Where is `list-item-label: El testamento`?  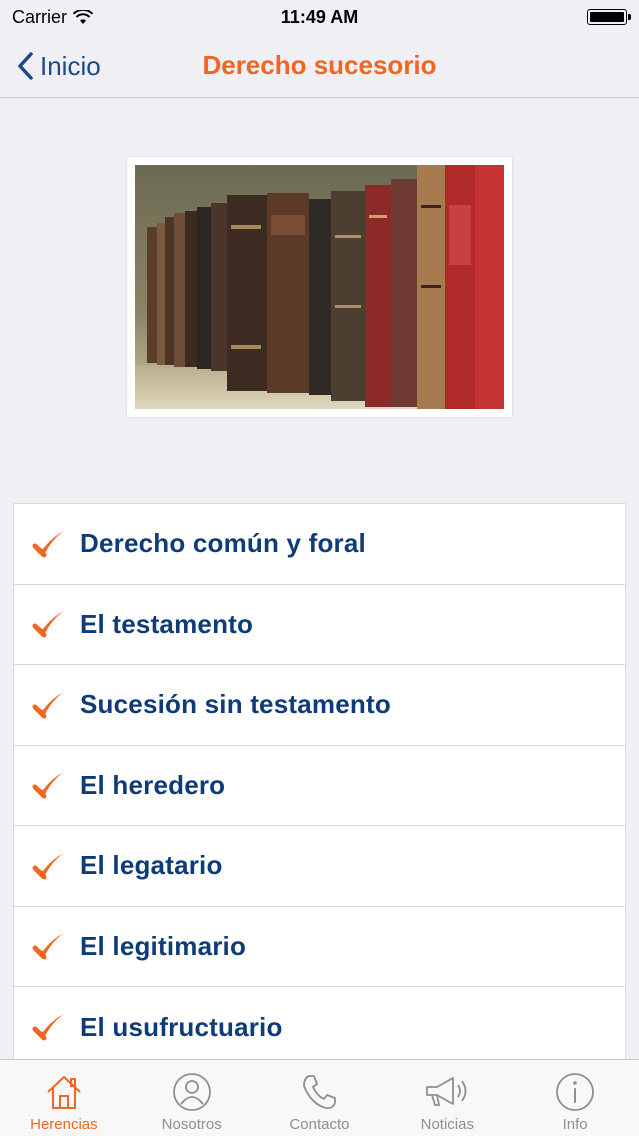 list-item-label: El testamento is located at coordinates (167, 623).